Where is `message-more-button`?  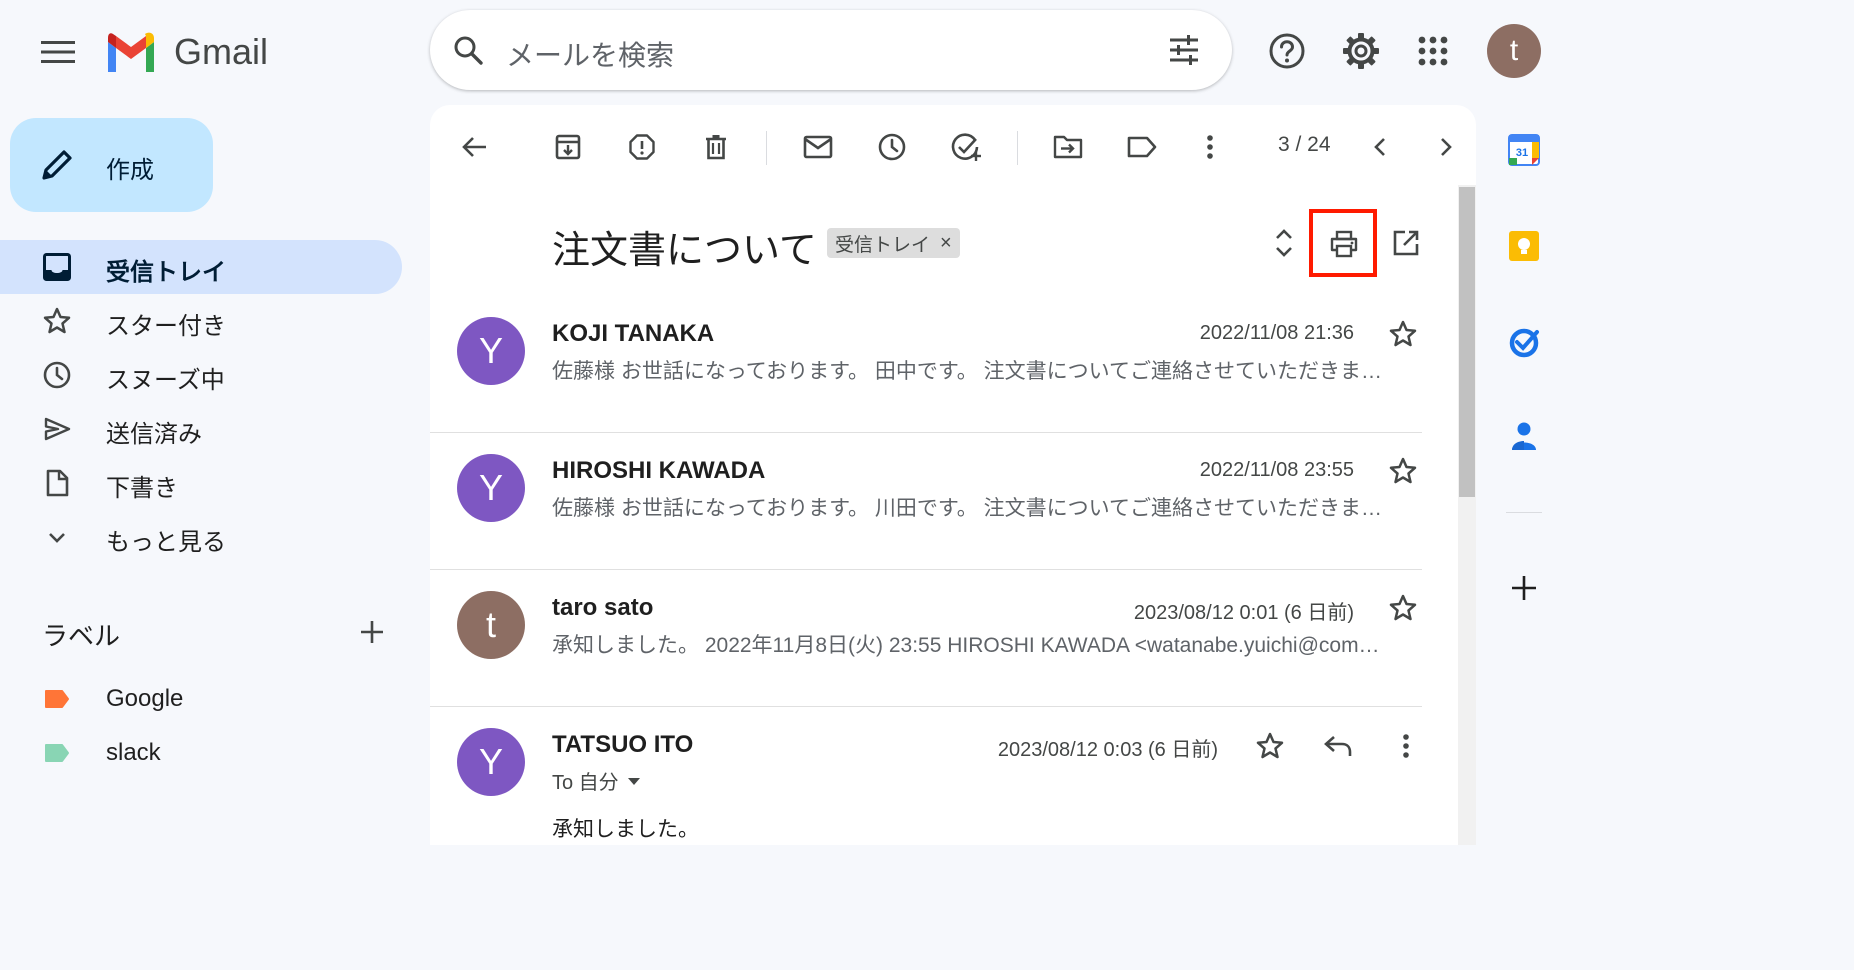
message-more-button is located at coordinates (1406, 746).